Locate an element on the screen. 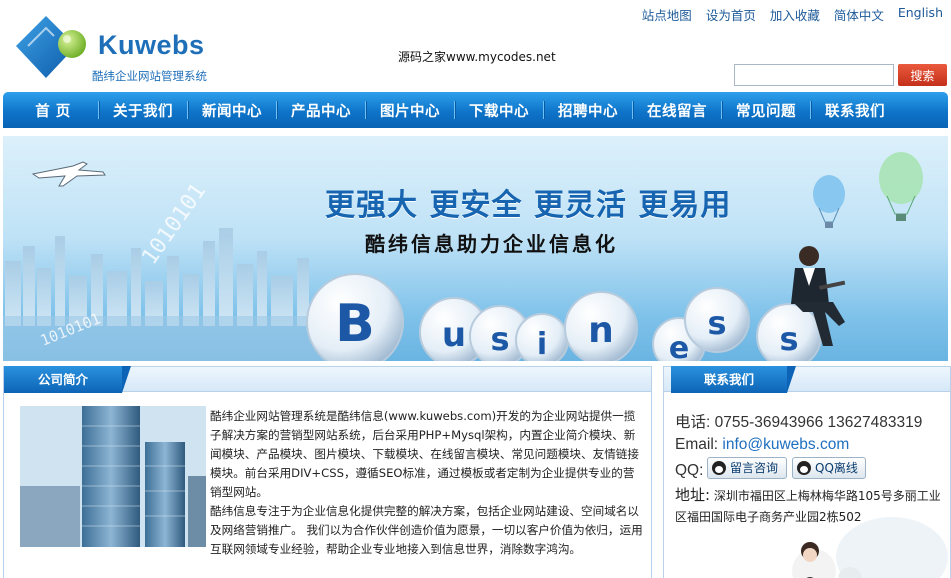  top-links: 站点地图 设为首页 加入收藏 简体中文 English is located at coordinates (792, 14).